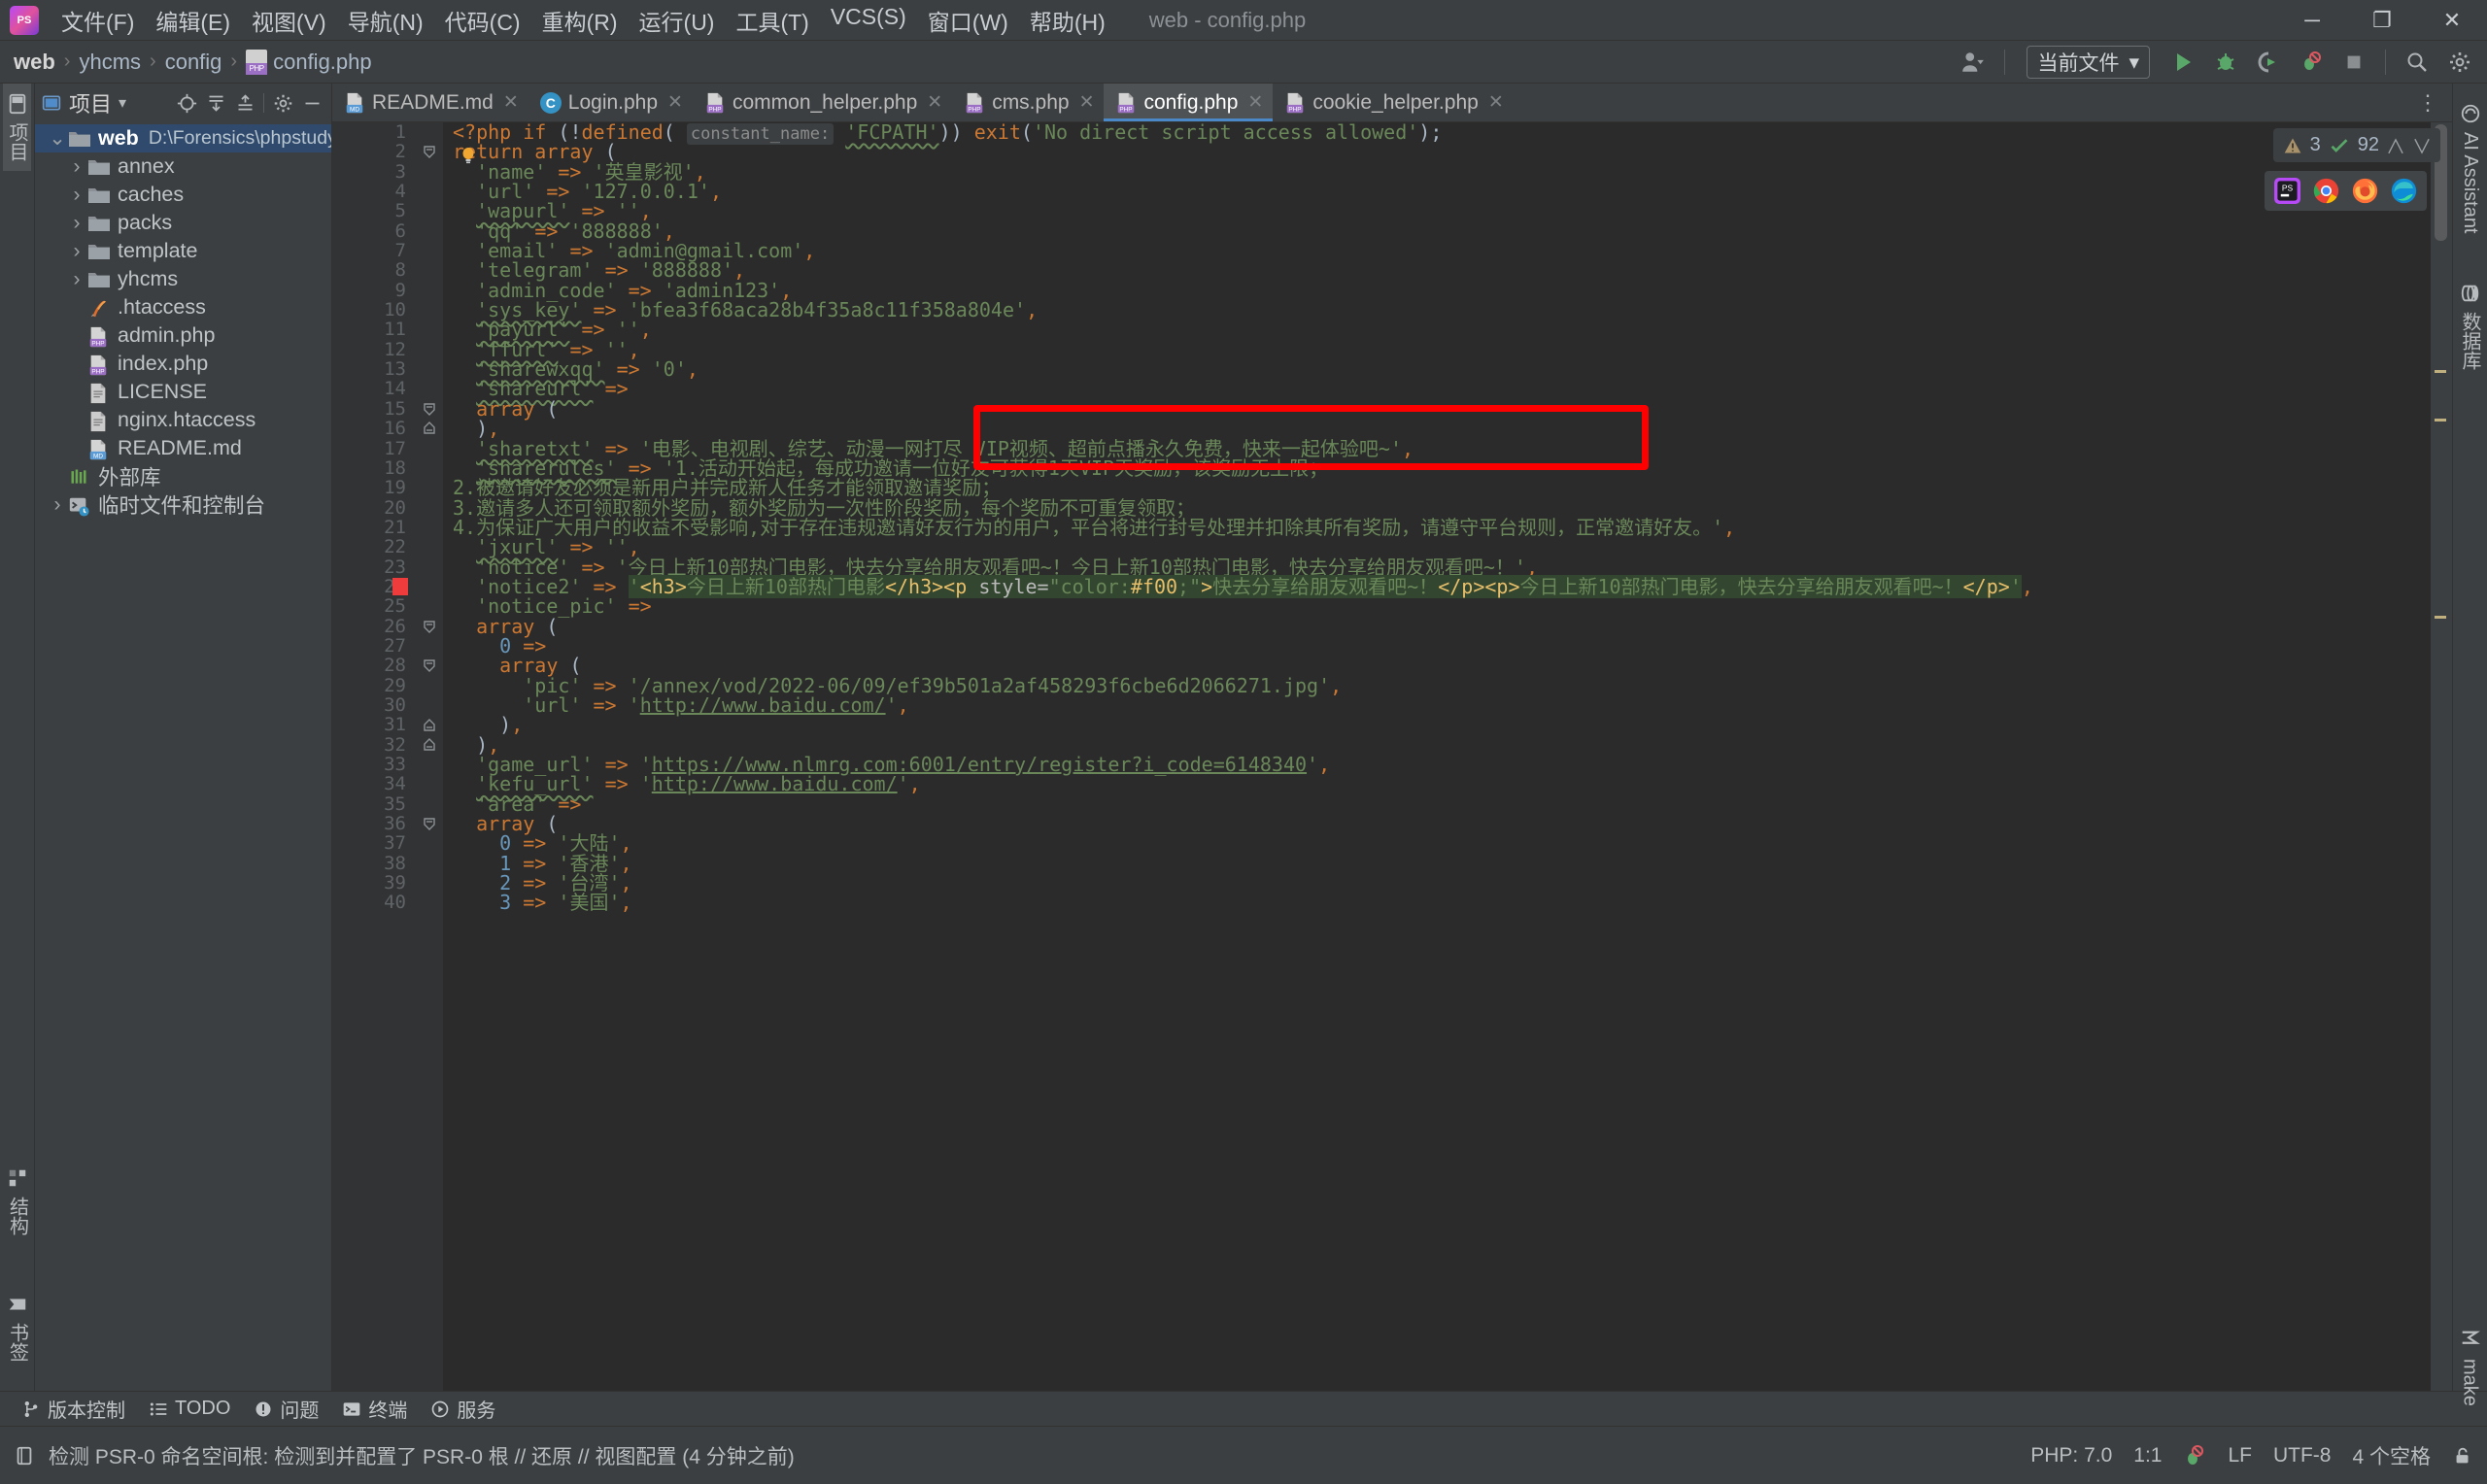 The height and width of the screenshot is (1484, 2487). What do you see at coordinates (122, 103) in the screenshot?
I see `chevron-down-icon: ▾` at bounding box center [122, 103].